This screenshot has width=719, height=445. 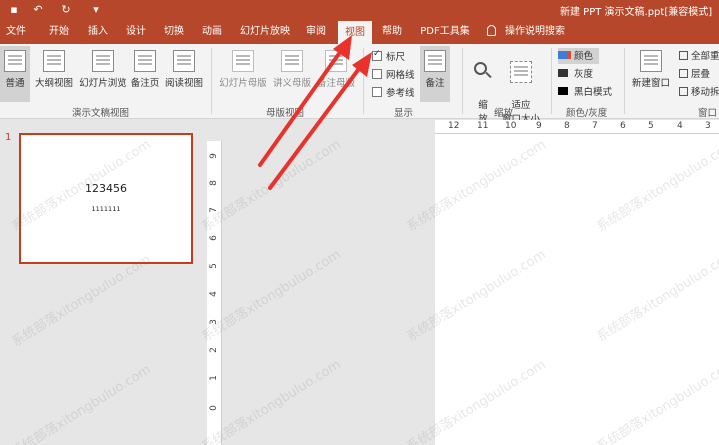 What do you see at coordinates (14, 10) in the screenshot?
I see `save-icon: ▪` at bounding box center [14, 10].